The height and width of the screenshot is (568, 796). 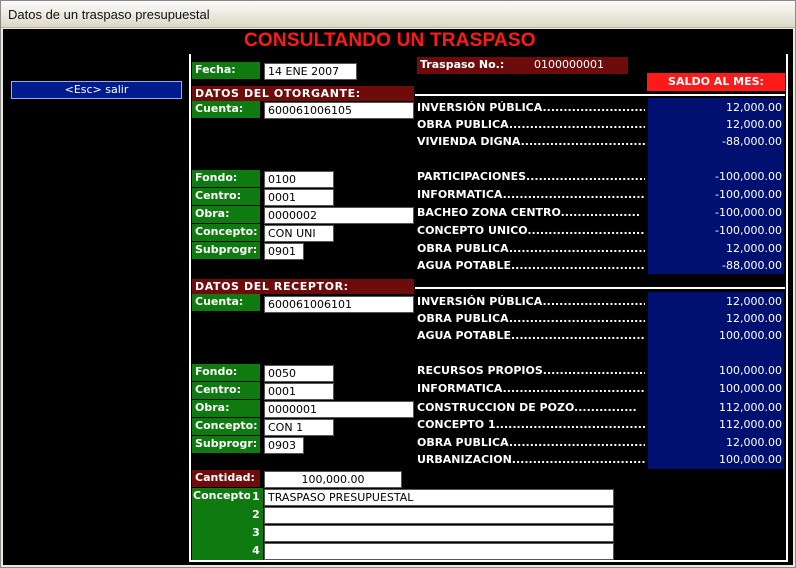 I want to click on receptor-obra-label: Obra:, so click(x=226, y=408).